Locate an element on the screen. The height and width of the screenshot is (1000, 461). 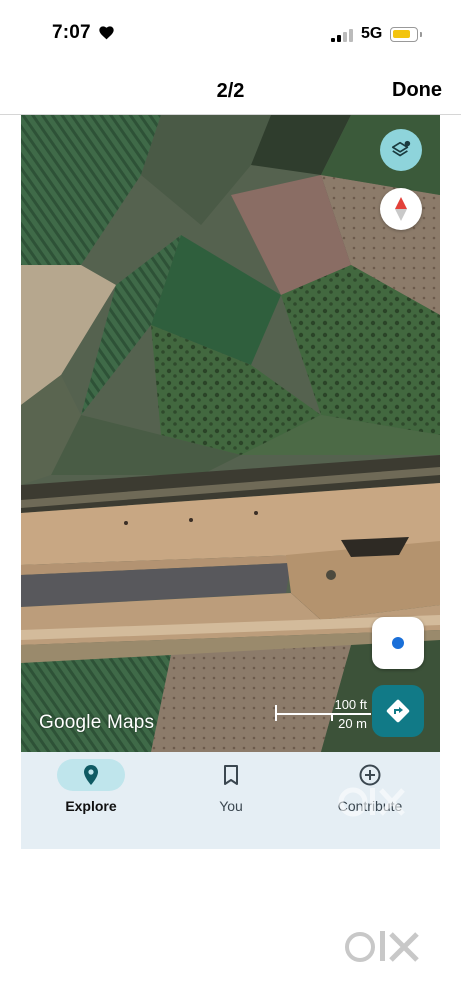
status-time: 7:07 is located at coordinates (71, 32).